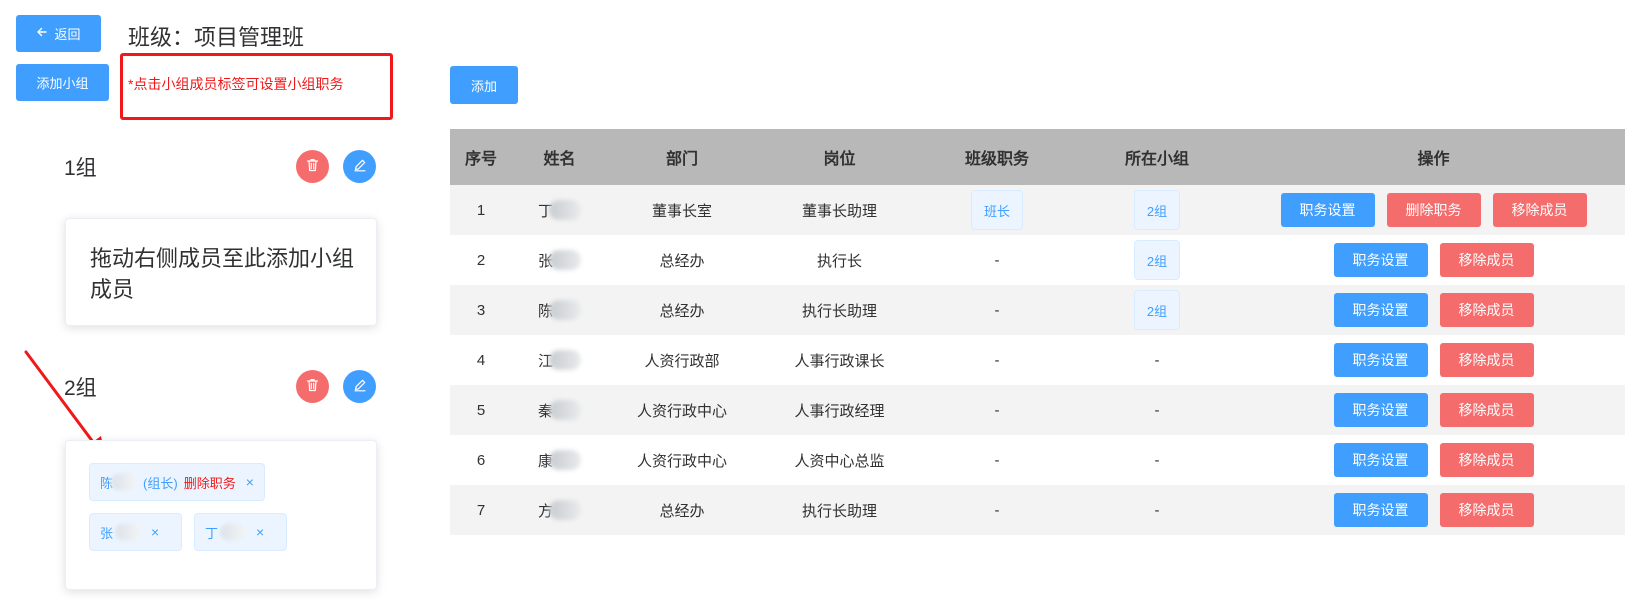 This screenshot has height=616, width=1625. I want to click on table-row: 1 丁 董事长室 董事长助理 班长 2组 职务设置 删除职务 移除成员, so click(1037, 210).